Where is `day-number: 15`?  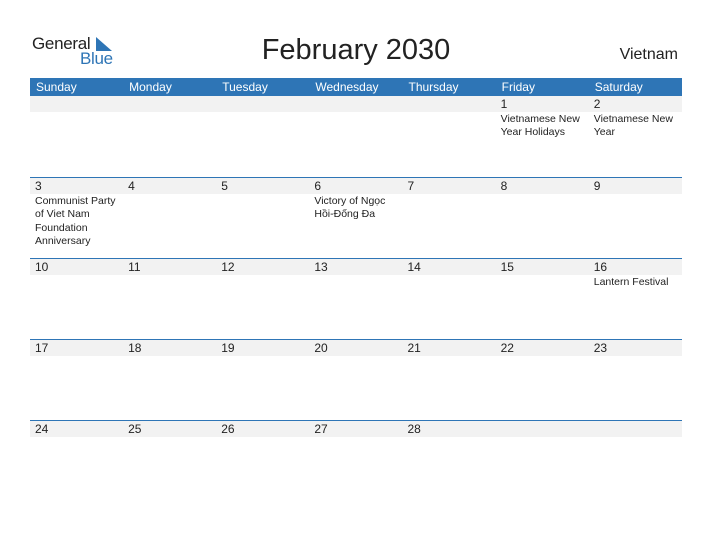 day-number: 15 is located at coordinates (507, 267).